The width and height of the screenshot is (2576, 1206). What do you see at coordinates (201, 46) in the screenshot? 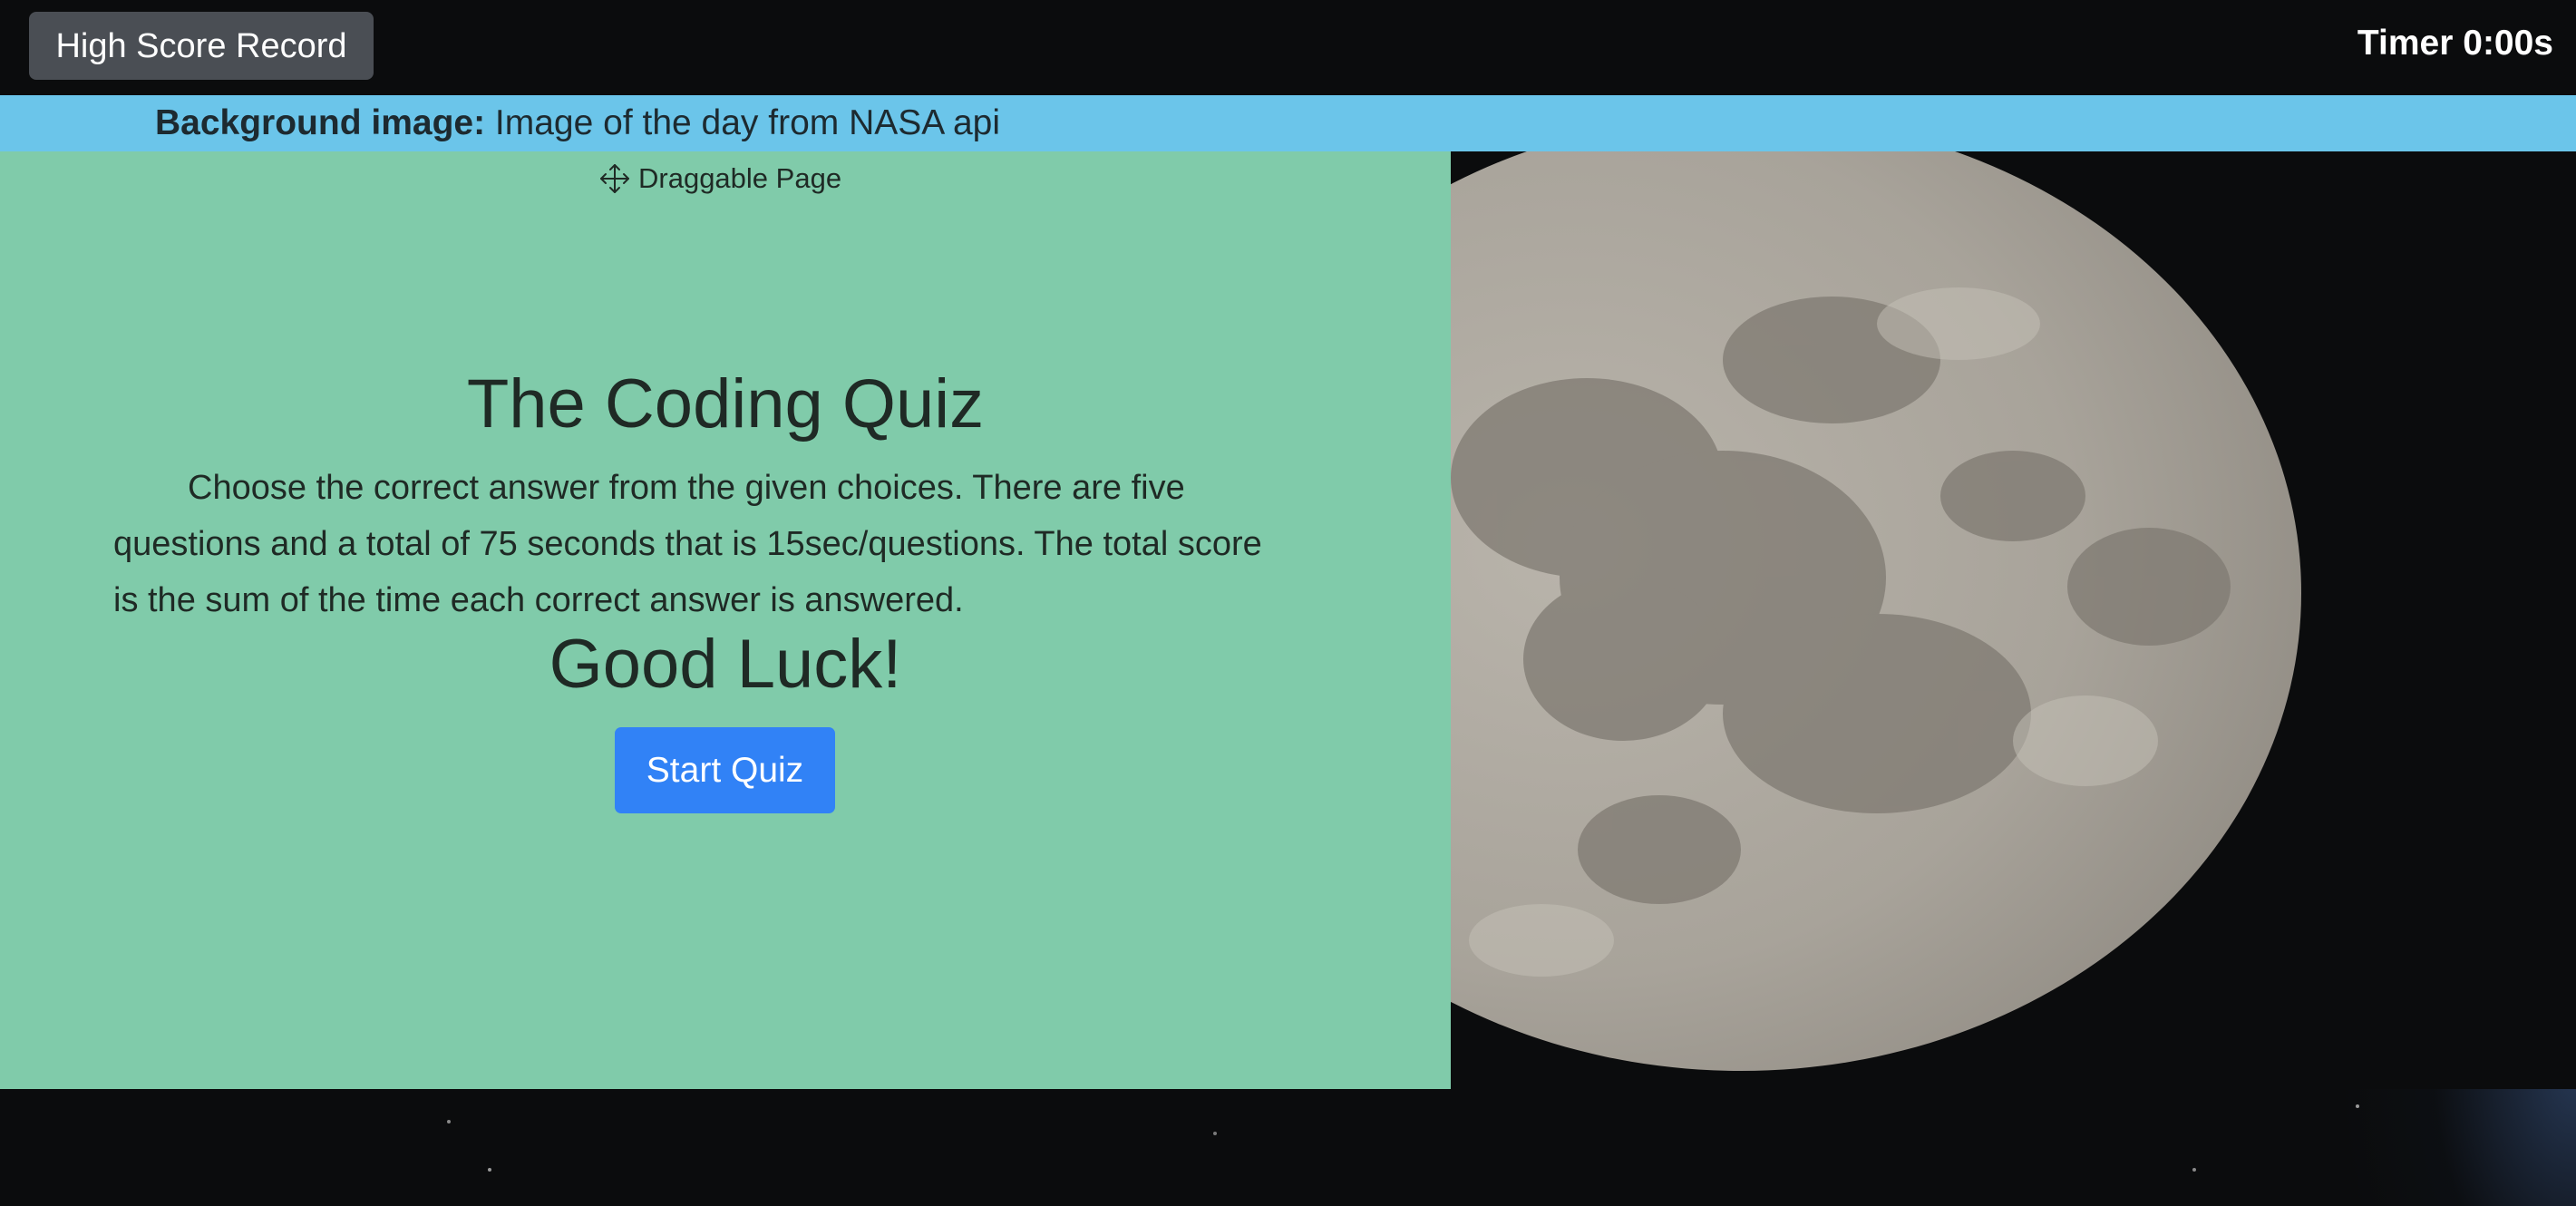
I see `high-score-button: High Score Record` at bounding box center [201, 46].